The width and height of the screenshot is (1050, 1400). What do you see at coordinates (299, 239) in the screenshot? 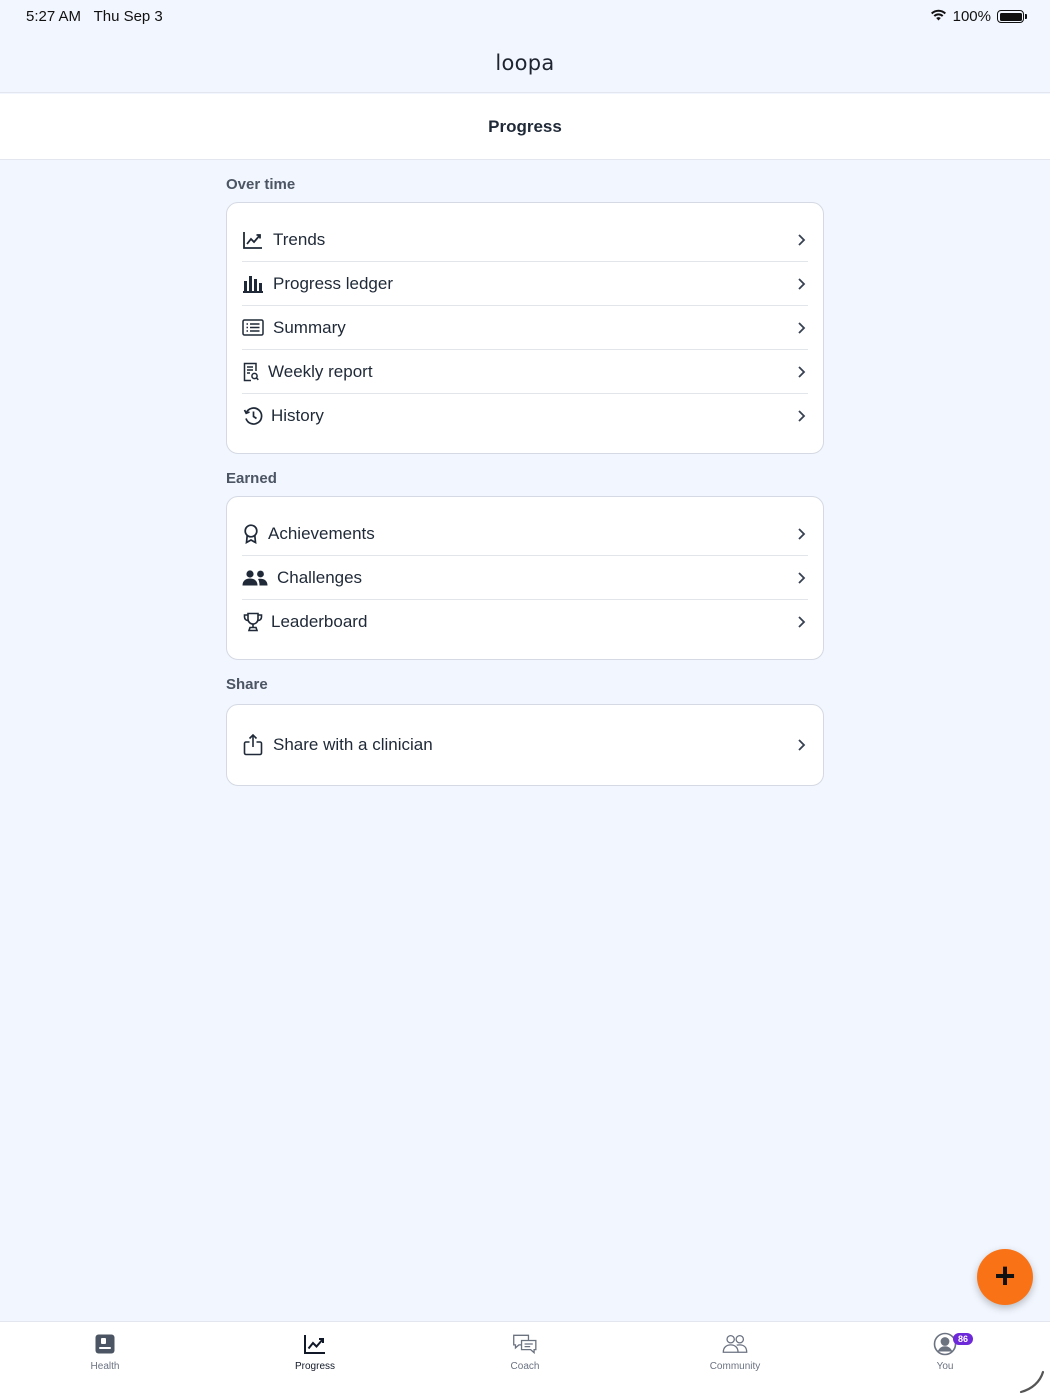
I see `menu-item-label: Trends` at bounding box center [299, 239].